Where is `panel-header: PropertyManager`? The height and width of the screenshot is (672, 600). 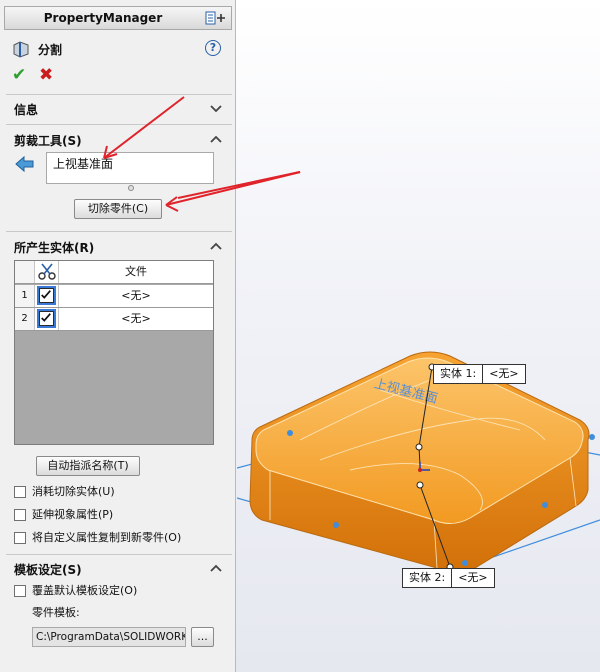
panel-header: PropertyManager is located at coordinates (118, 18).